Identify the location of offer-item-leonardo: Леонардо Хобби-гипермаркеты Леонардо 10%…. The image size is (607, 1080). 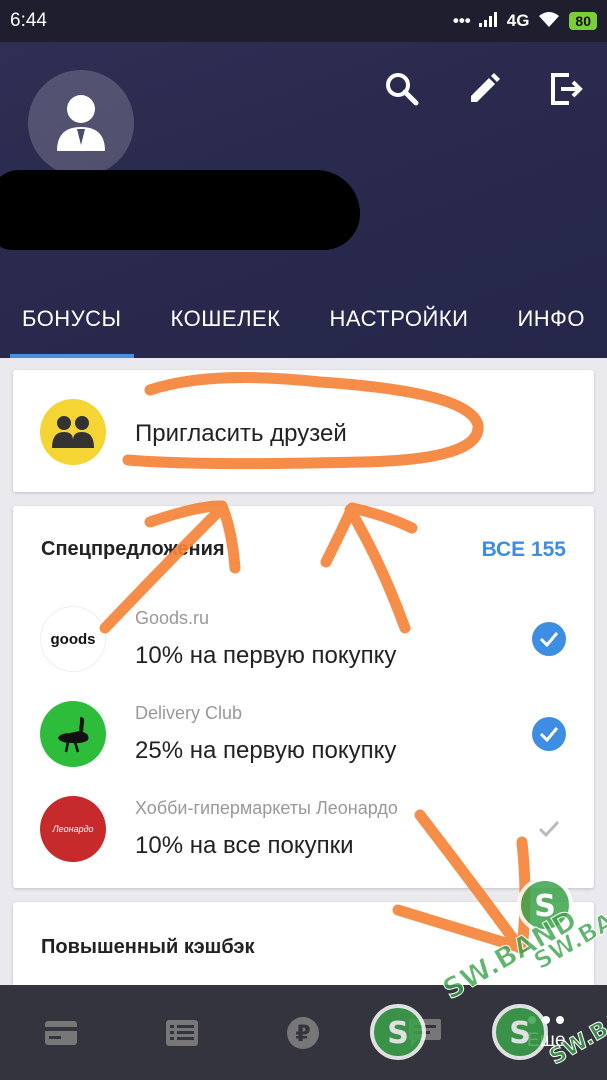
(303, 842).